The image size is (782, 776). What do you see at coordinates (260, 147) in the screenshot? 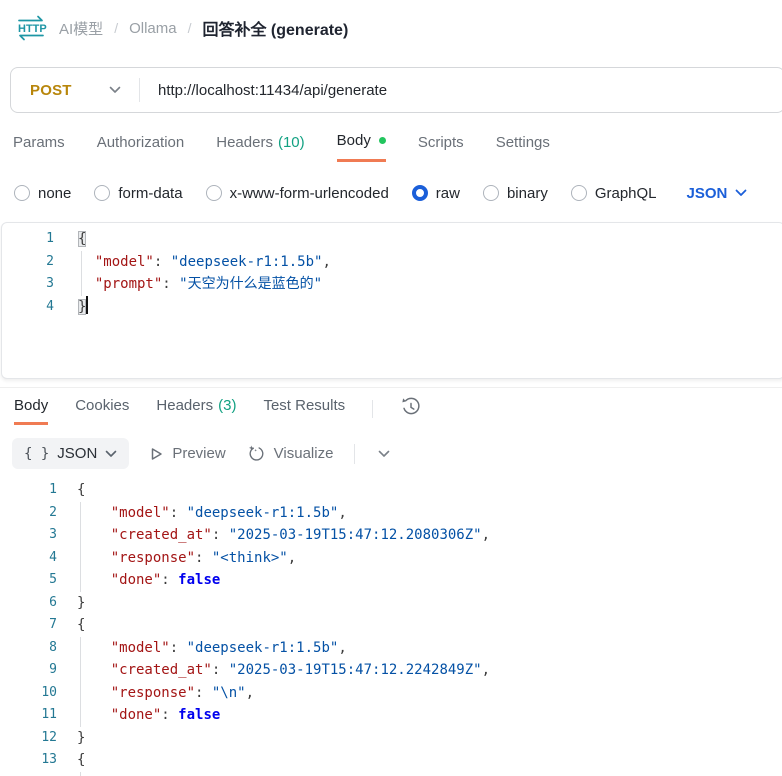
I see `tab-headers: Headers (10)` at bounding box center [260, 147].